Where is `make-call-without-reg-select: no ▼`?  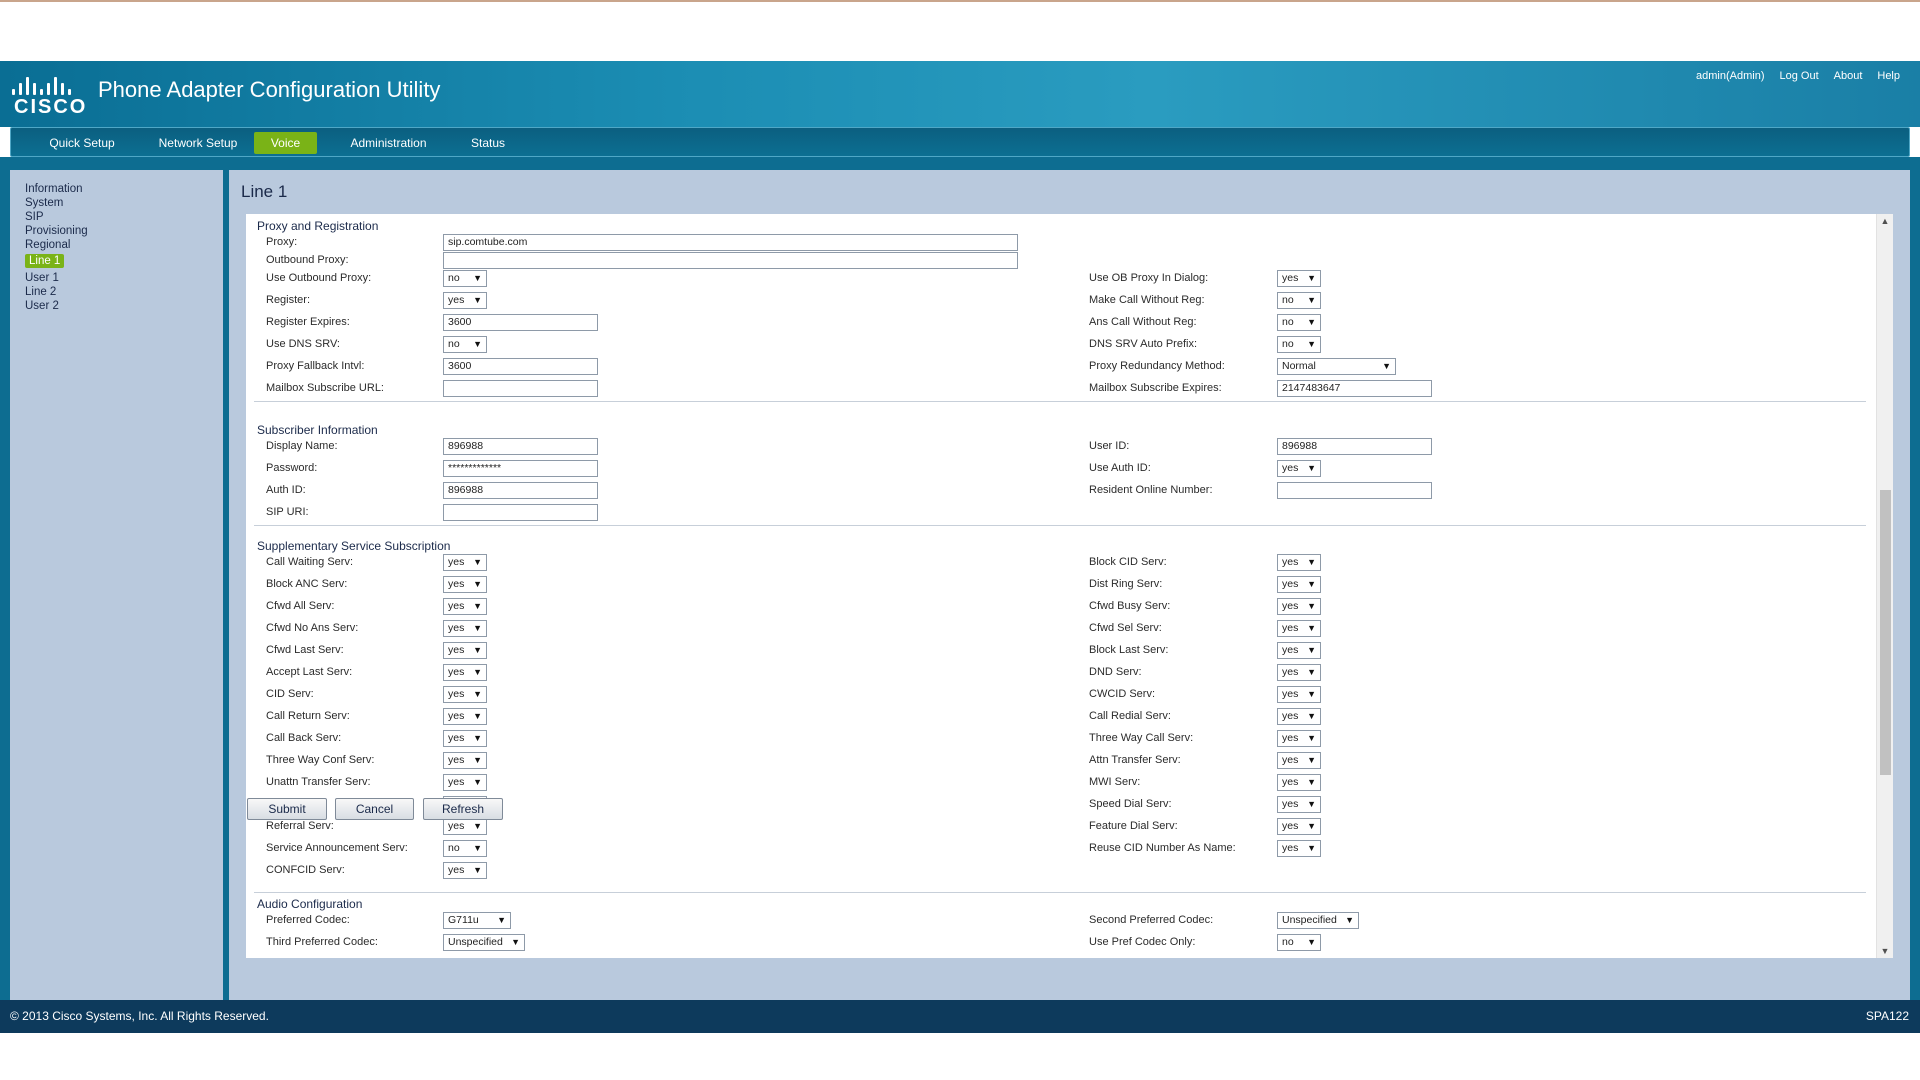
make-call-without-reg-select: no ▼ is located at coordinates (1299, 300).